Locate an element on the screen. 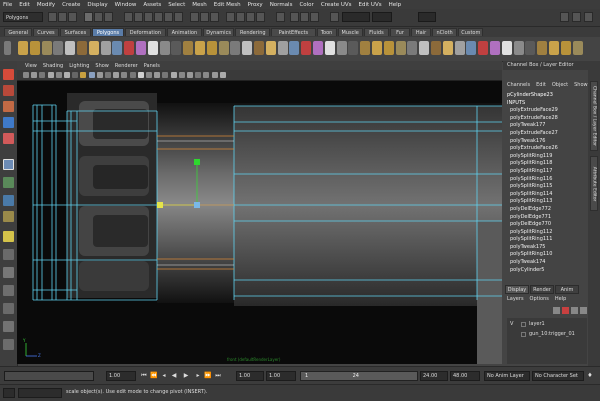  command-line-input is located at coordinates (40, 393).